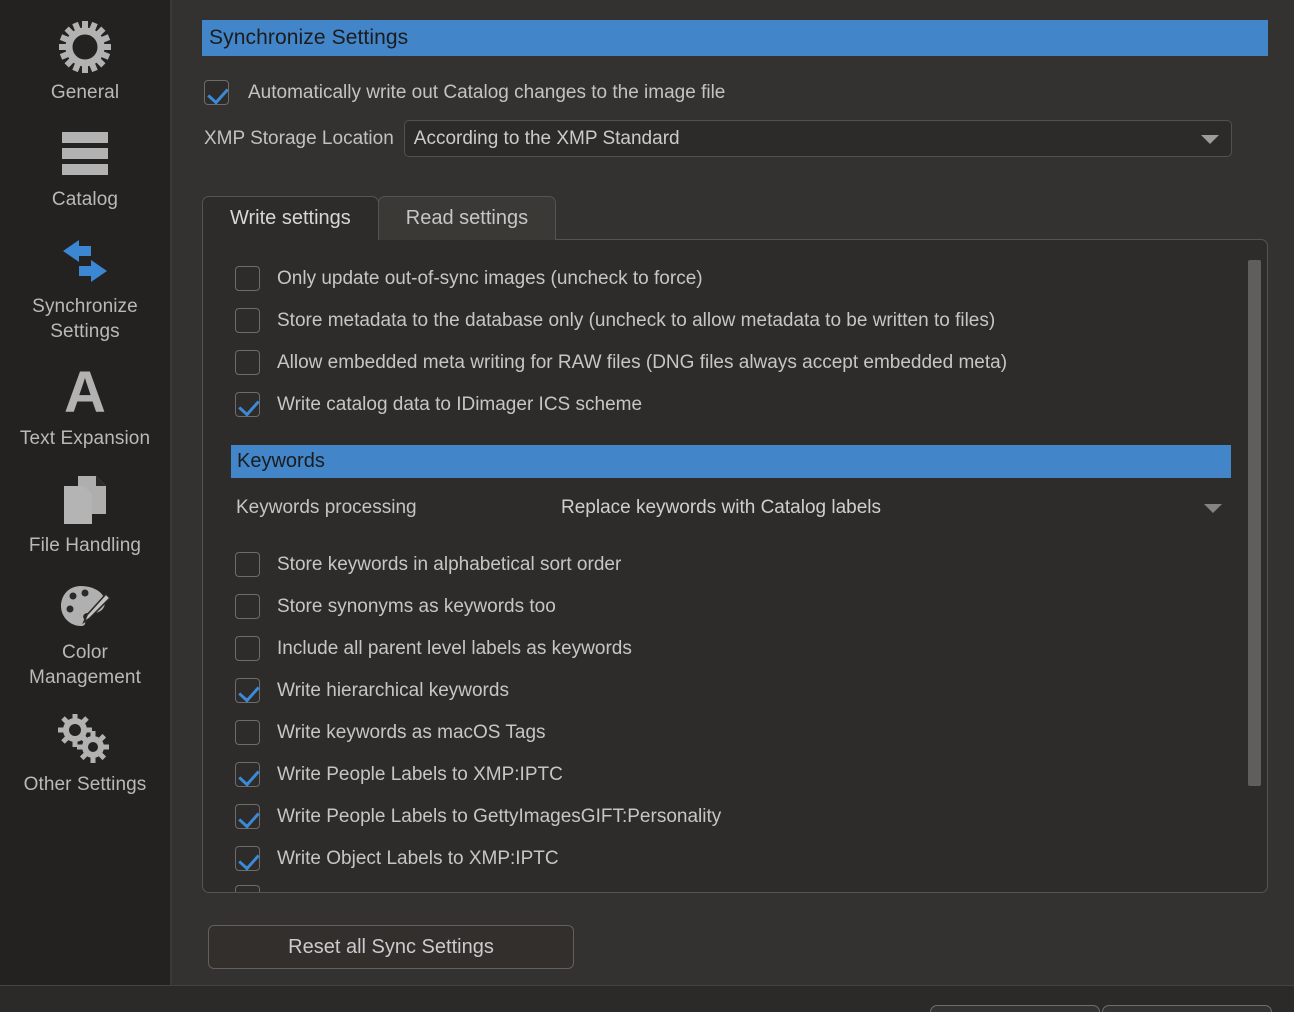 The image size is (1294, 1012). Describe the element at coordinates (85, 319) in the screenshot. I see `sidebar-label-synchronize-settings: Synchronize Settings` at that location.